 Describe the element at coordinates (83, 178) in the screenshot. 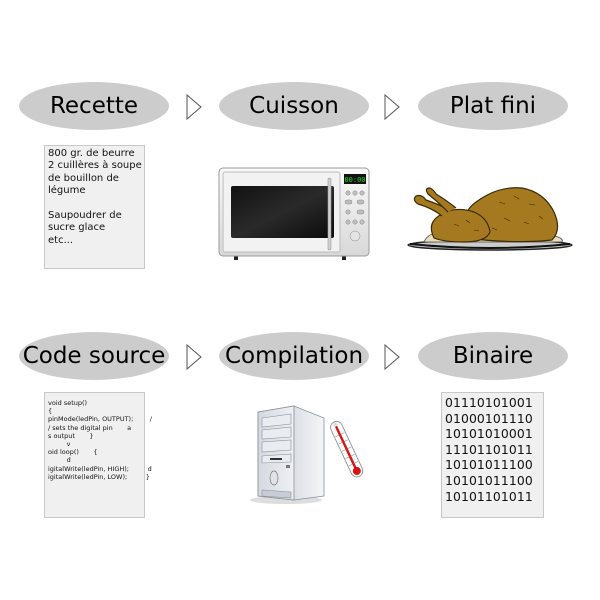

I see `recipe-line: de bouillon de` at that location.